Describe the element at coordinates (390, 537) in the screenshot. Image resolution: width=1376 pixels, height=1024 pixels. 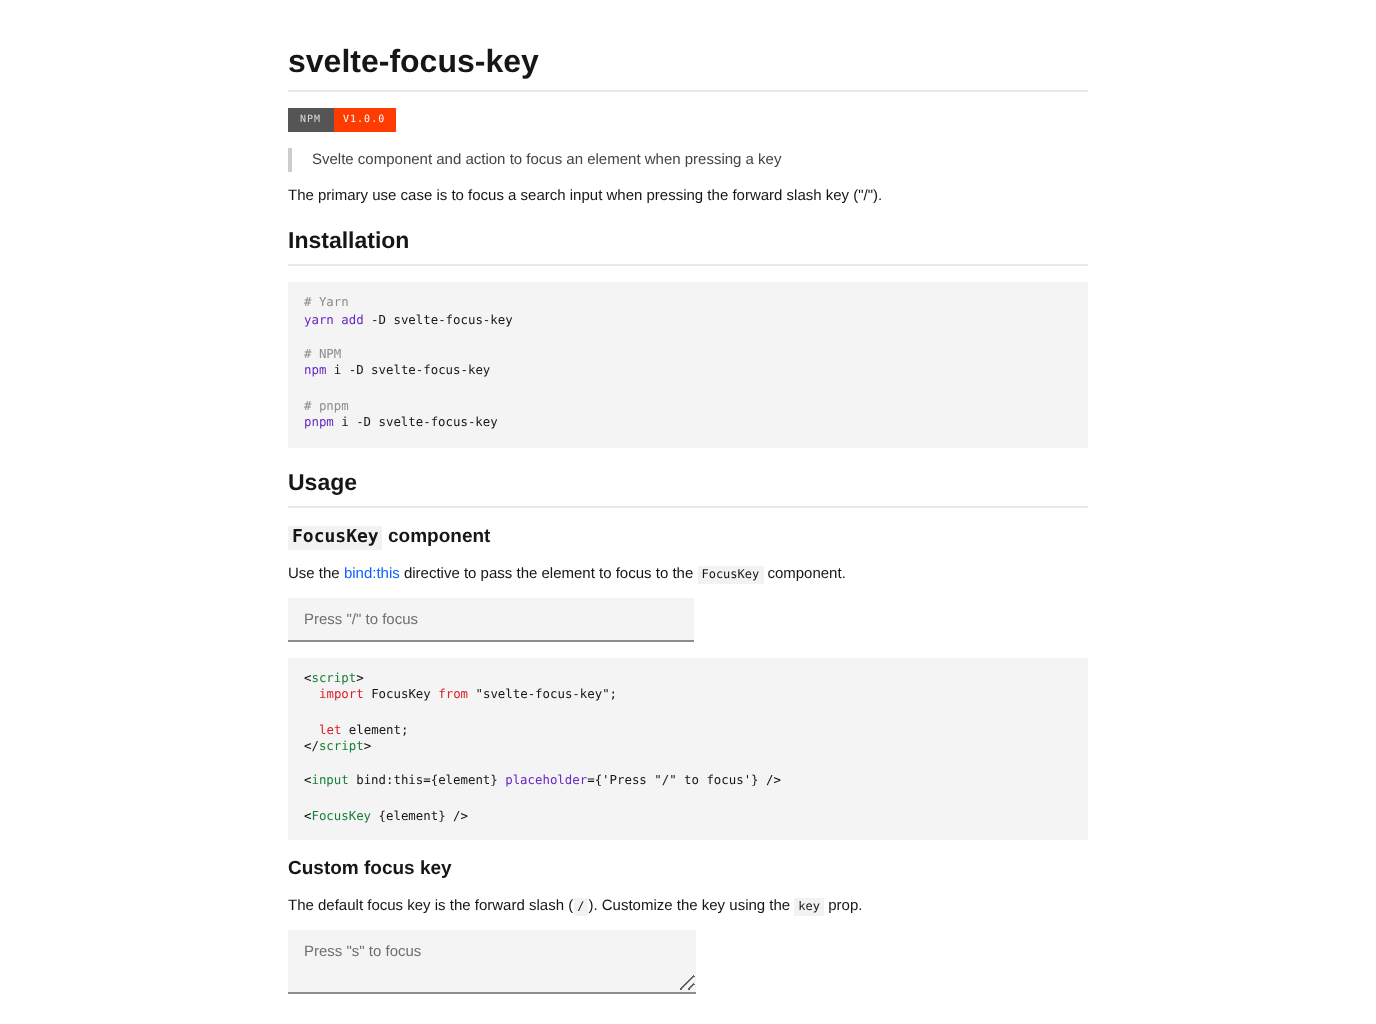
I see `subsection-heading: FocusKey component` at that location.